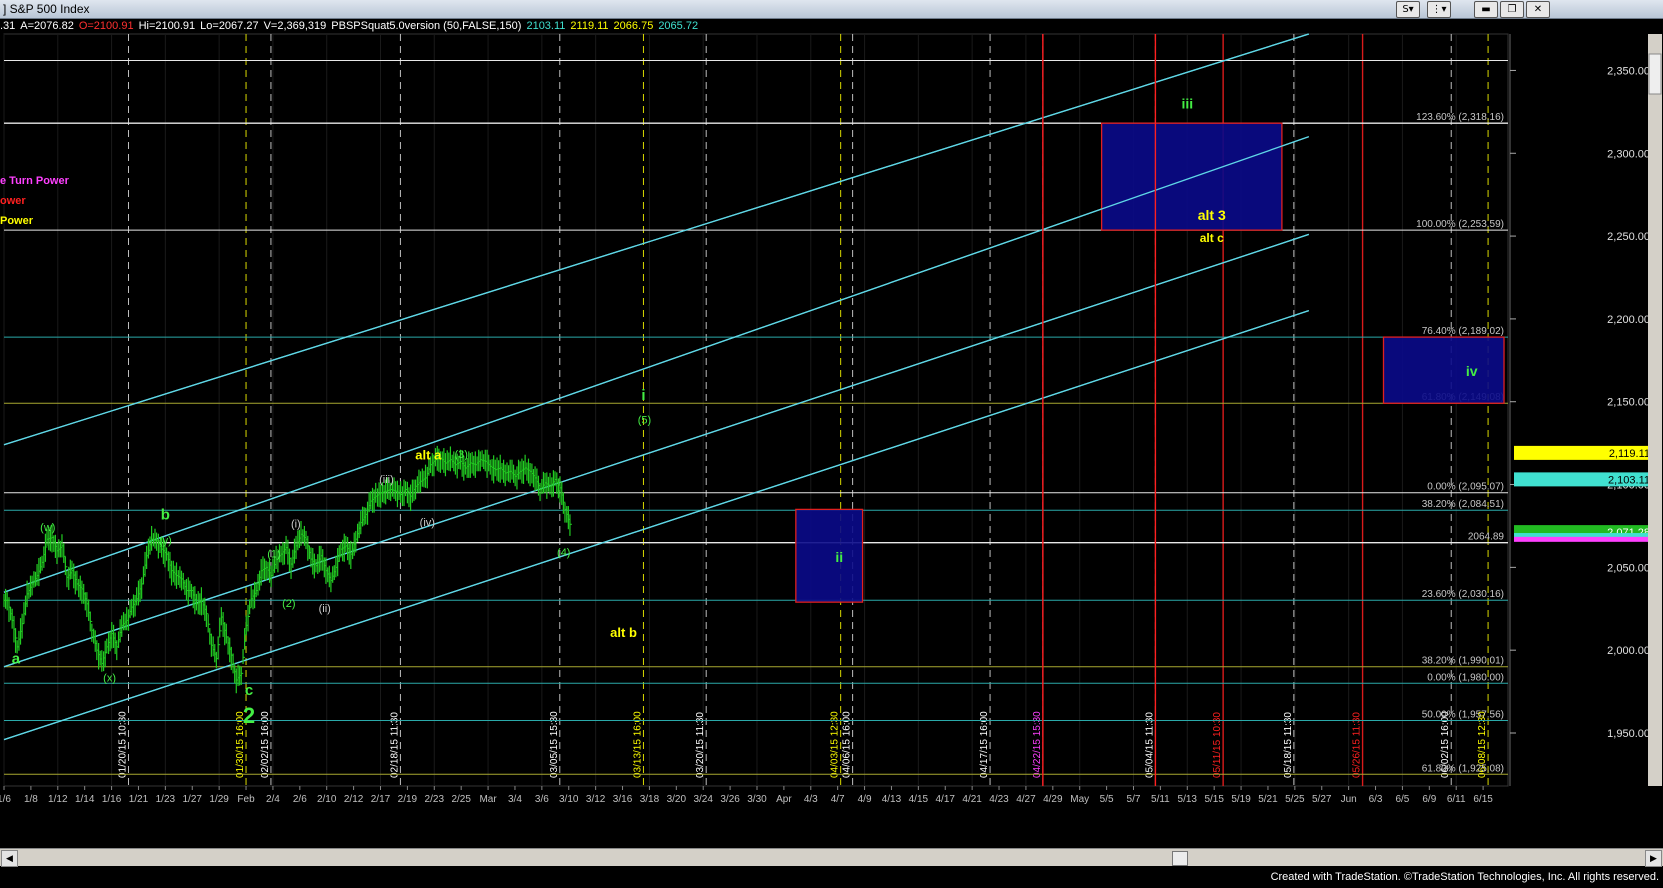 The height and width of the screenshot is (888, 1663). What do you see at coordinates (35, 181) in the screenshot?
I see `legend-entry: e Turn Power` at bounding box center [35, 181].